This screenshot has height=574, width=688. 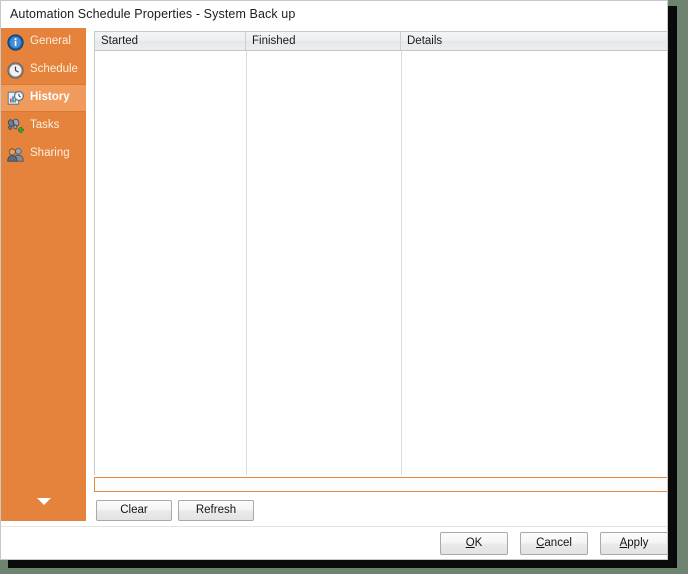 What do you see at coordinates (43, 274) in the screenshot?
I see `sidebar-nav: General Schedule History Tasks Sharing` at bounding box center [43, 274].